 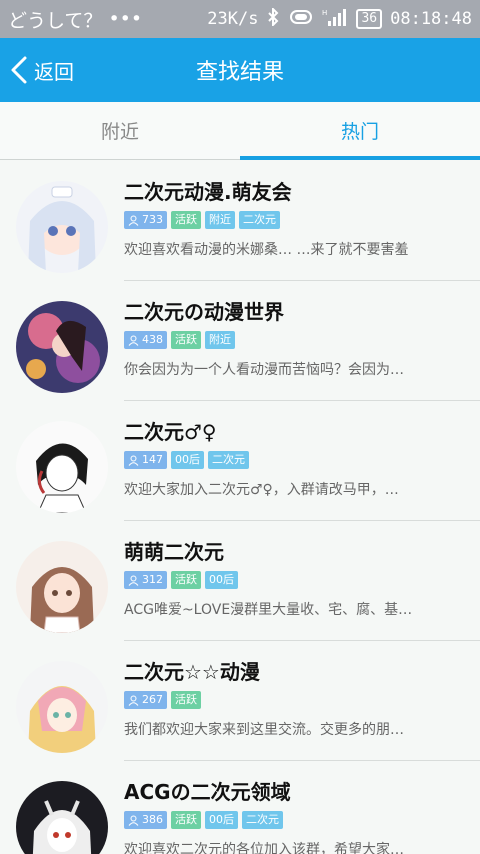 What do you see at coordinates (233, 19) in the screenshot?
I see `network-speed: 23K/s` at bounding box center [233, 19].